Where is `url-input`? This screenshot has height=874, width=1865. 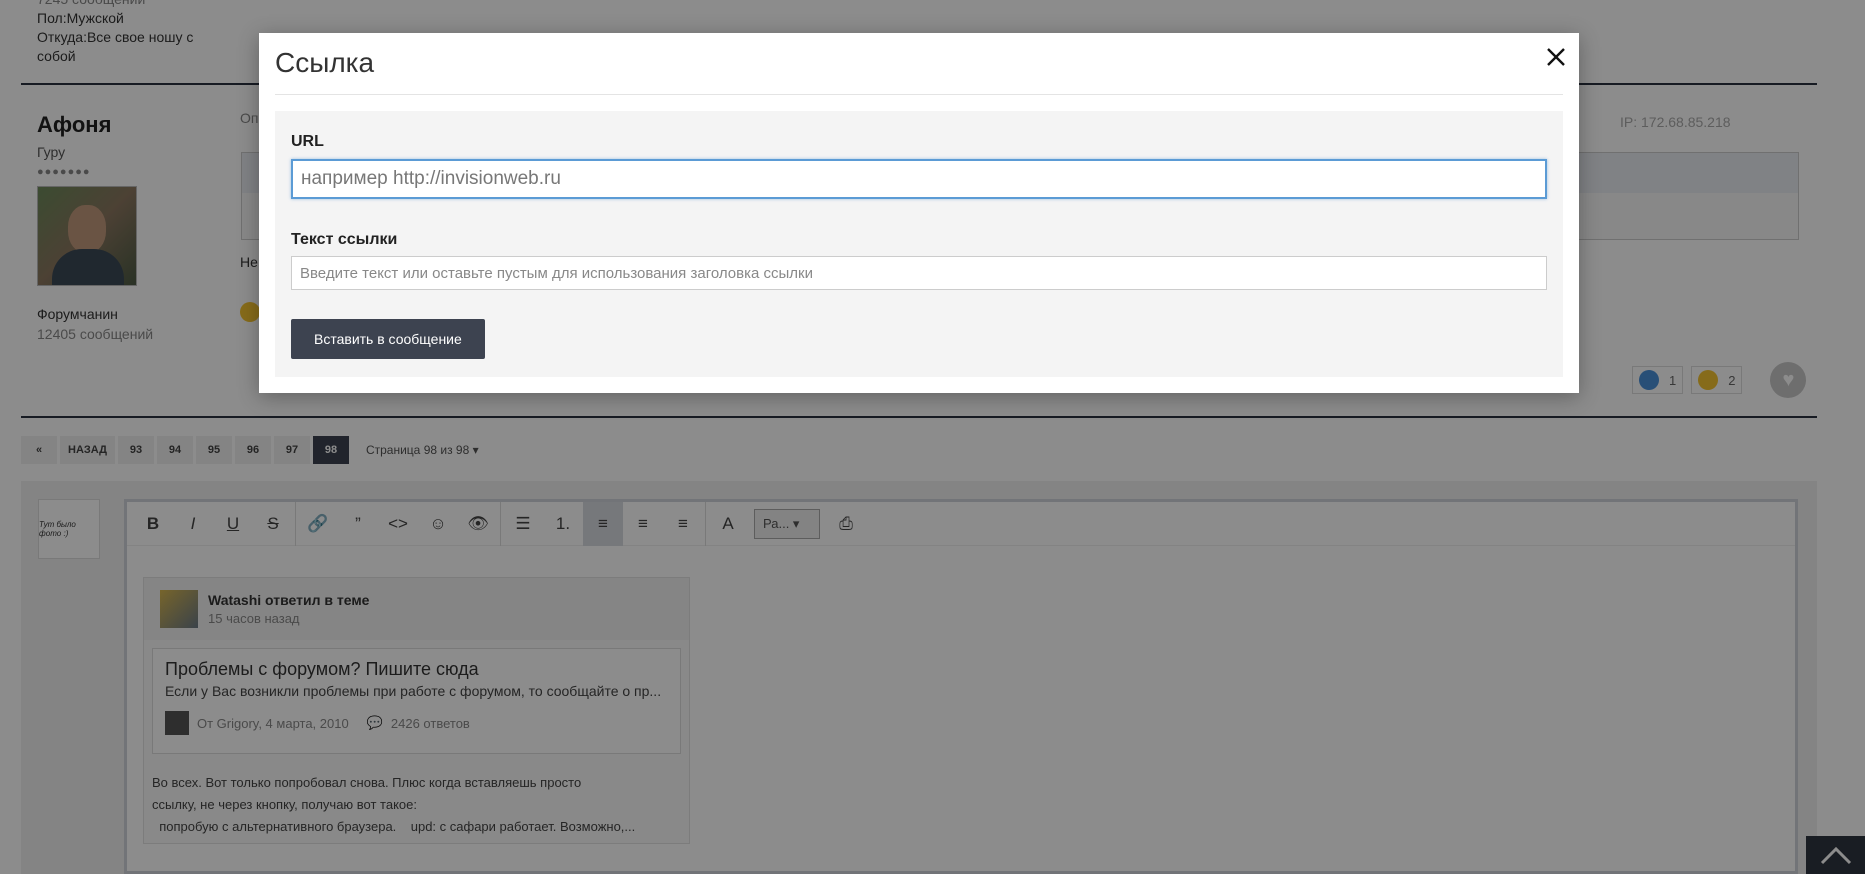 url-input is located at coordinates (919, 179).